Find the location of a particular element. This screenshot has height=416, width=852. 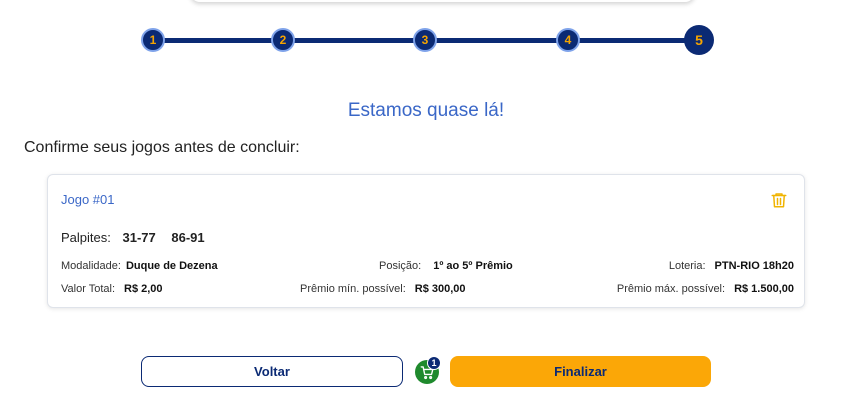

loteria-value: PTN-RIO 18h20 is located at coordinates (754, 266).